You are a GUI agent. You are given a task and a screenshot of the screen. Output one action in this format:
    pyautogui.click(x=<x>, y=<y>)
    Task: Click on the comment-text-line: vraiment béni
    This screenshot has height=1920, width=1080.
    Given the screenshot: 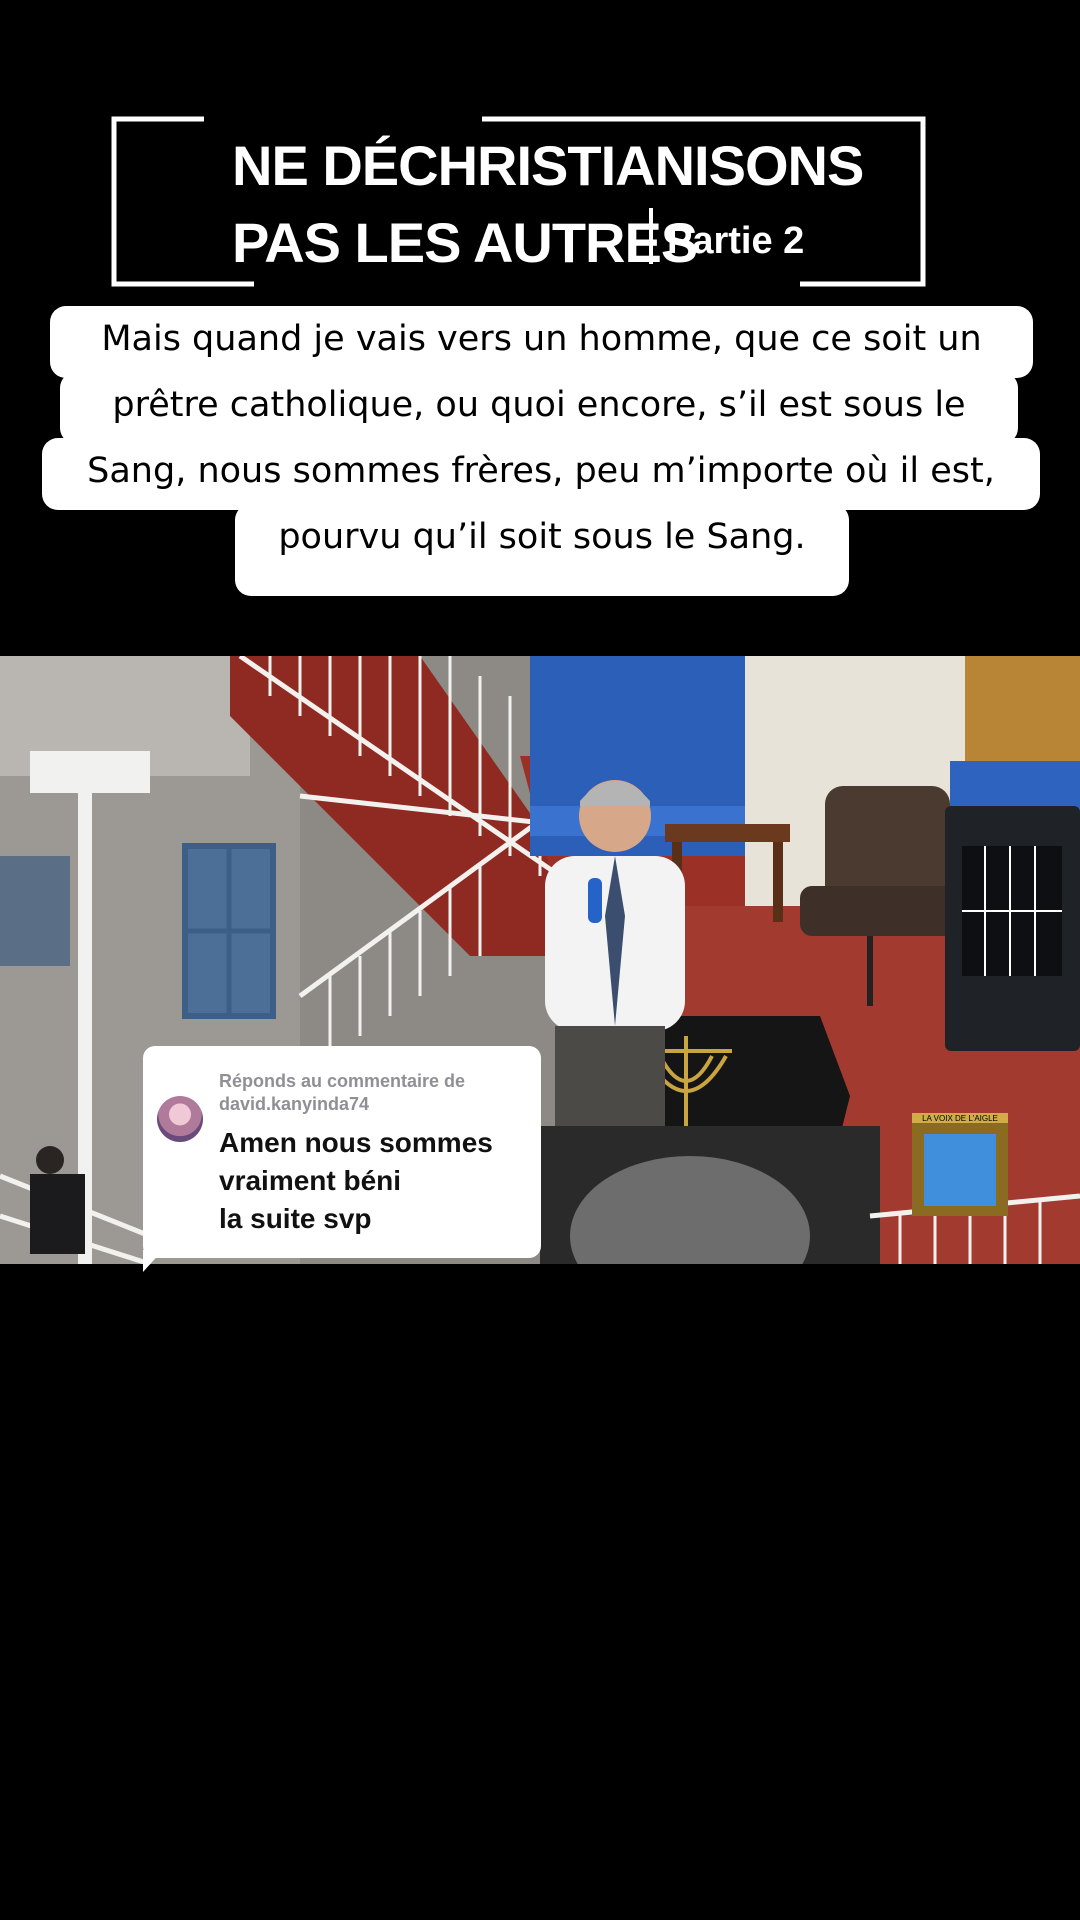 What is the action you would take?
    pyautogui.click(x=310, y=1180)
    